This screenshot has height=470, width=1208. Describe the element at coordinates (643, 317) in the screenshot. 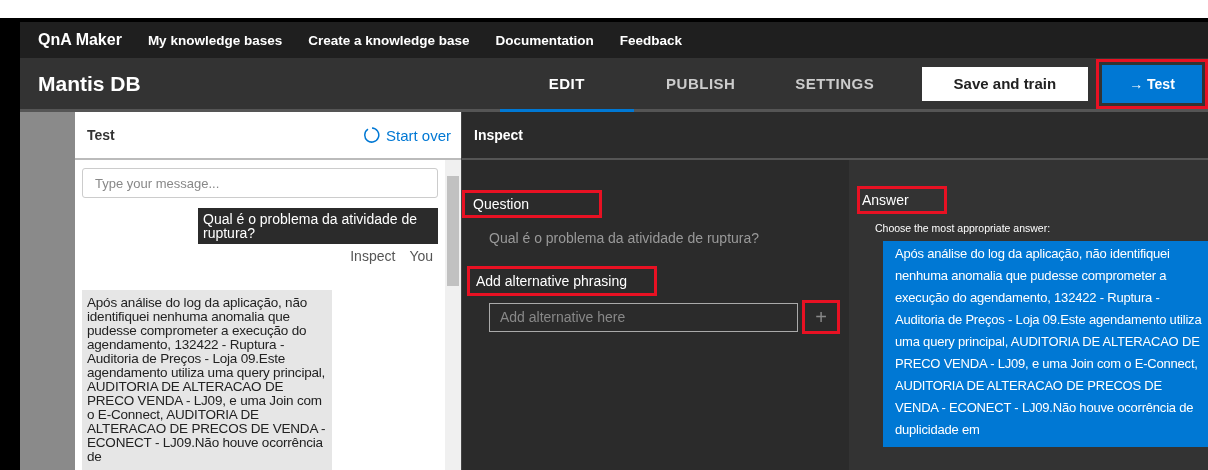

I see `alternative-field: Add alternative here` at that location.